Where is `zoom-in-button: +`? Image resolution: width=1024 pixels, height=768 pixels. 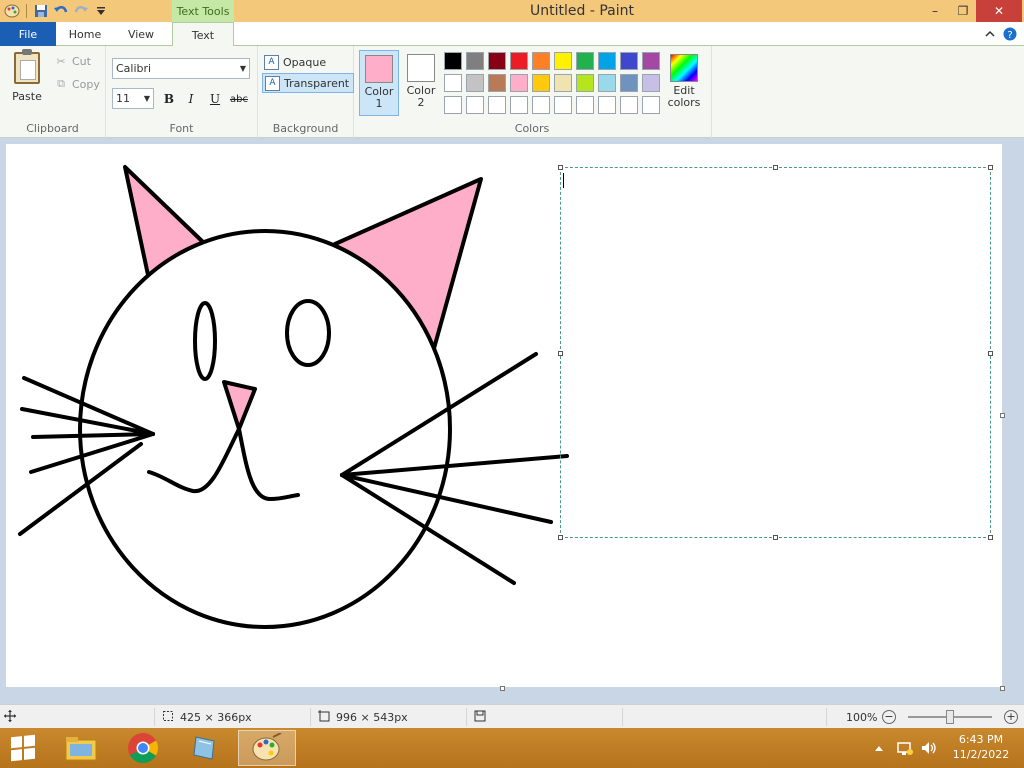
zoom-in-button: + is located at coordinates (1011, 717).